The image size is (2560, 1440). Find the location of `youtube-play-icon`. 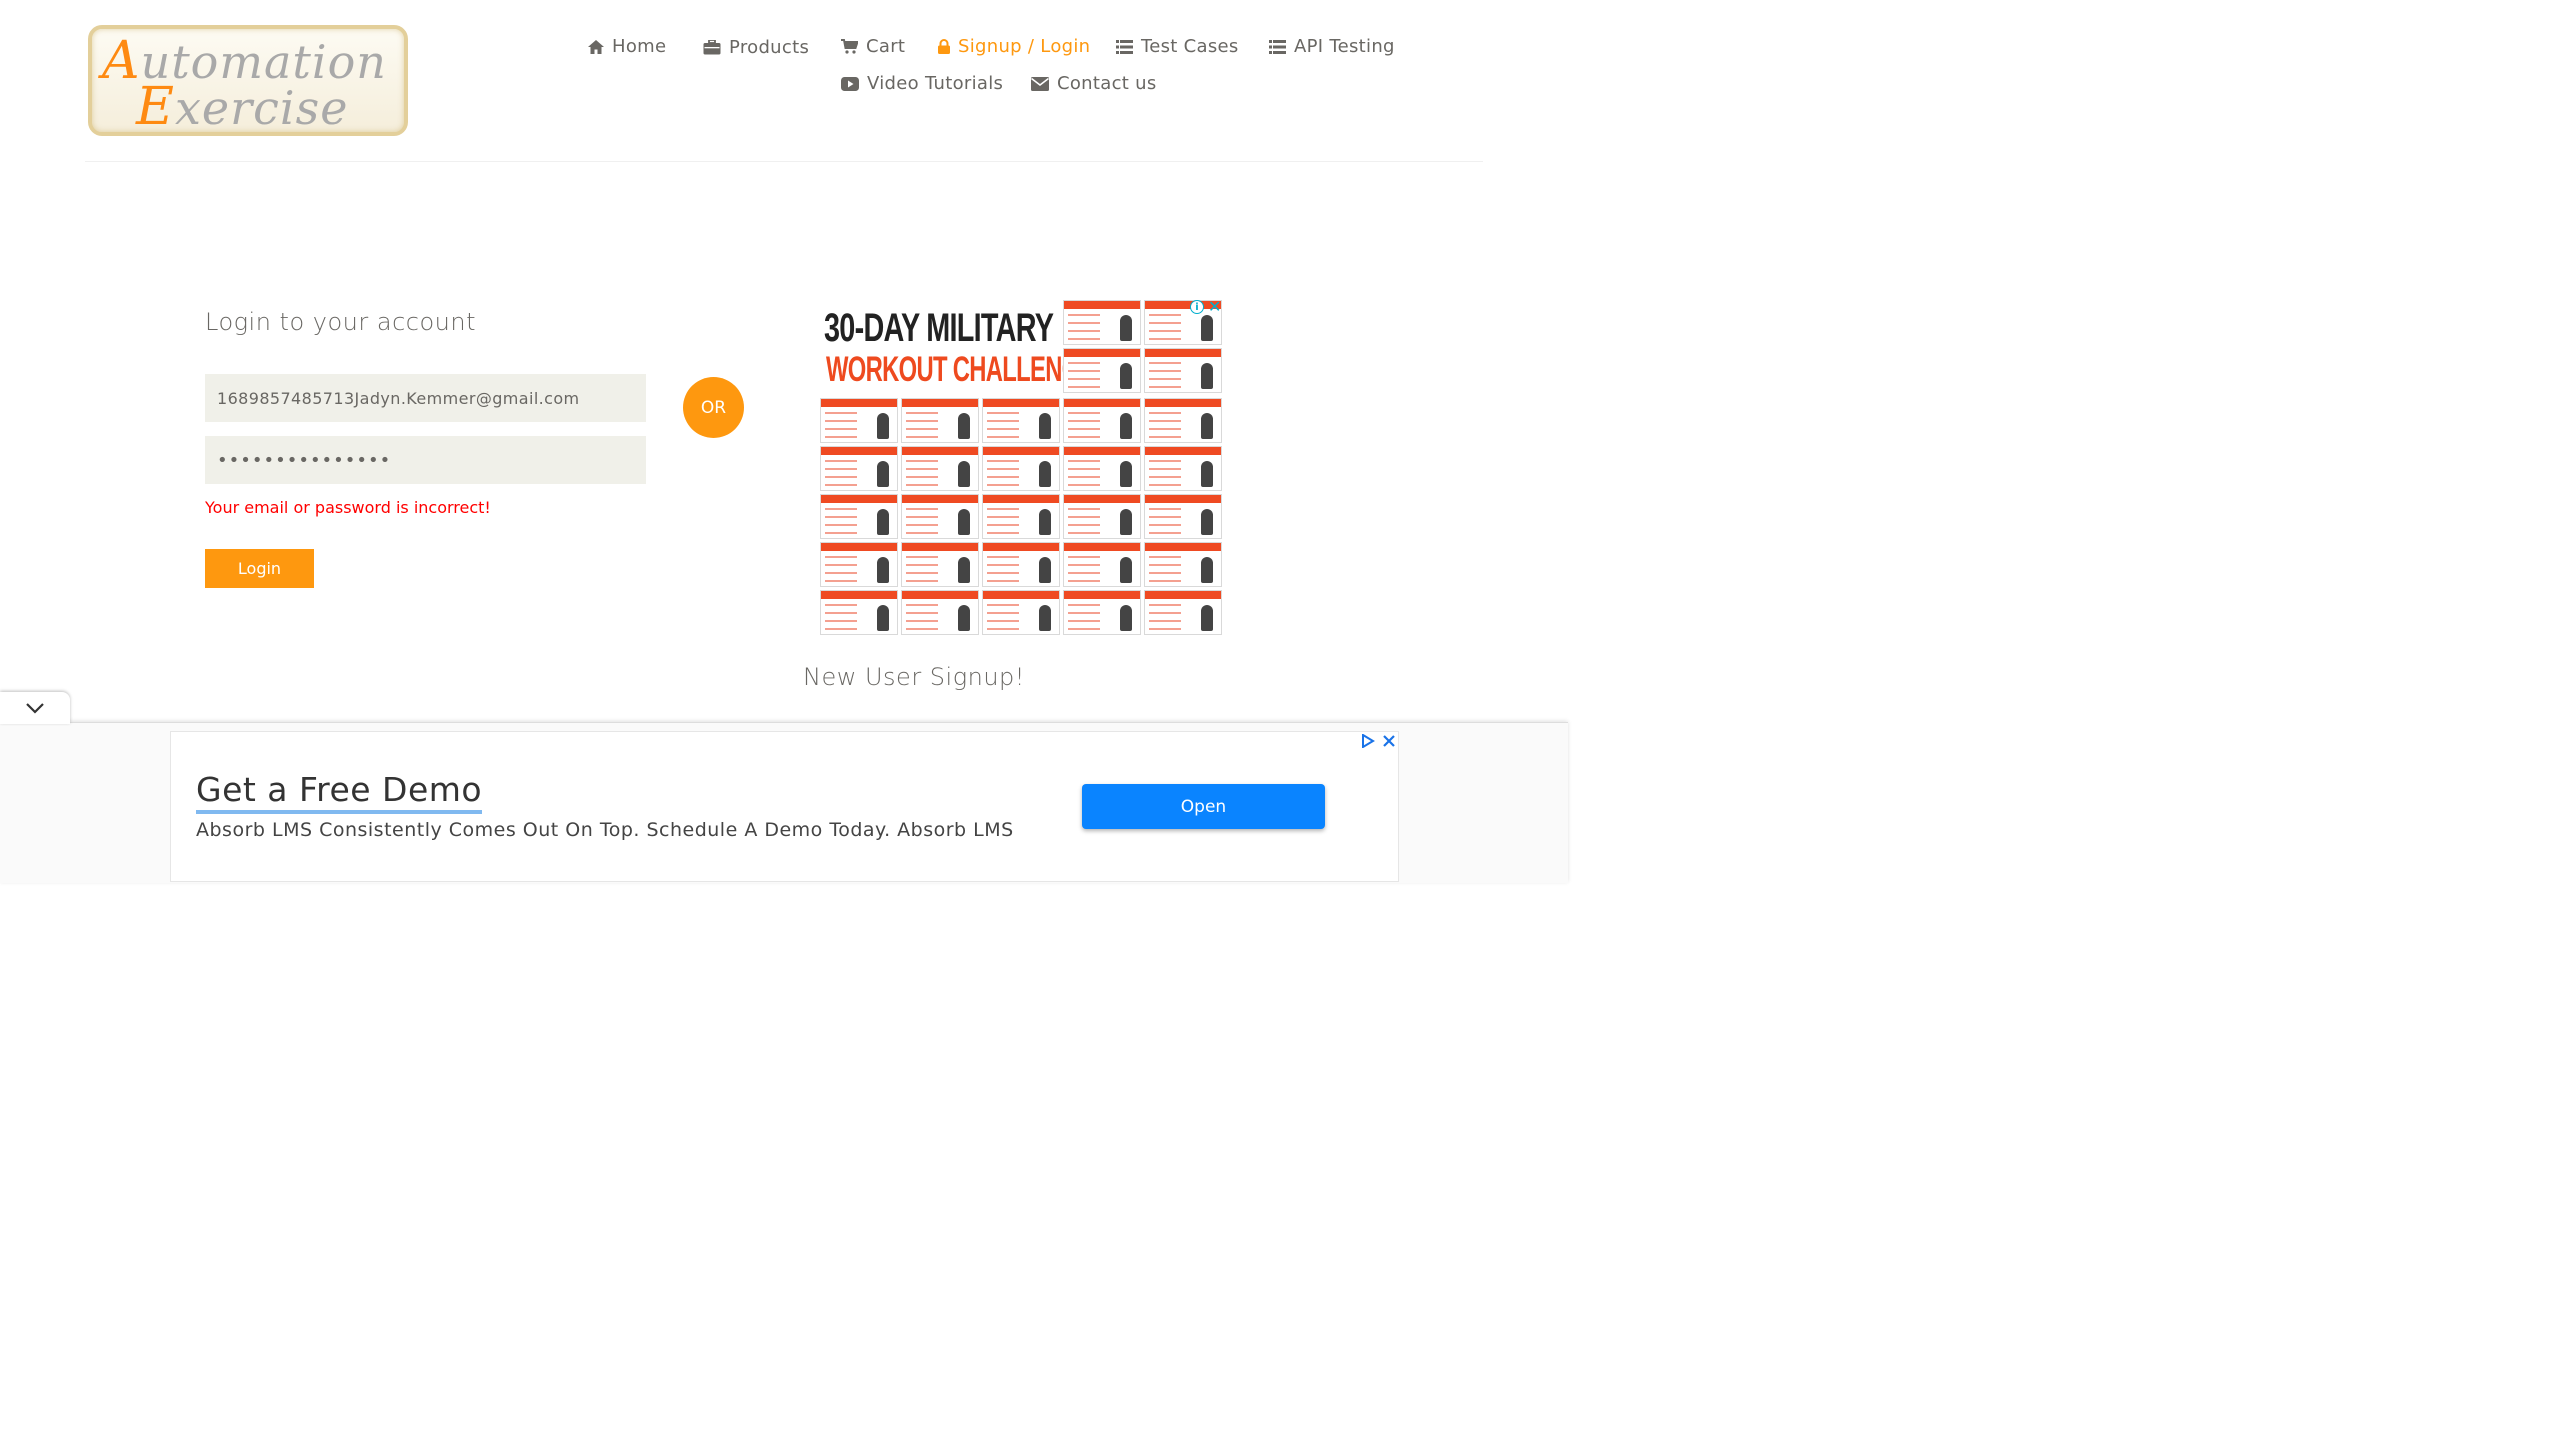

youtube-play-icon is located at coordinates (850, 83).